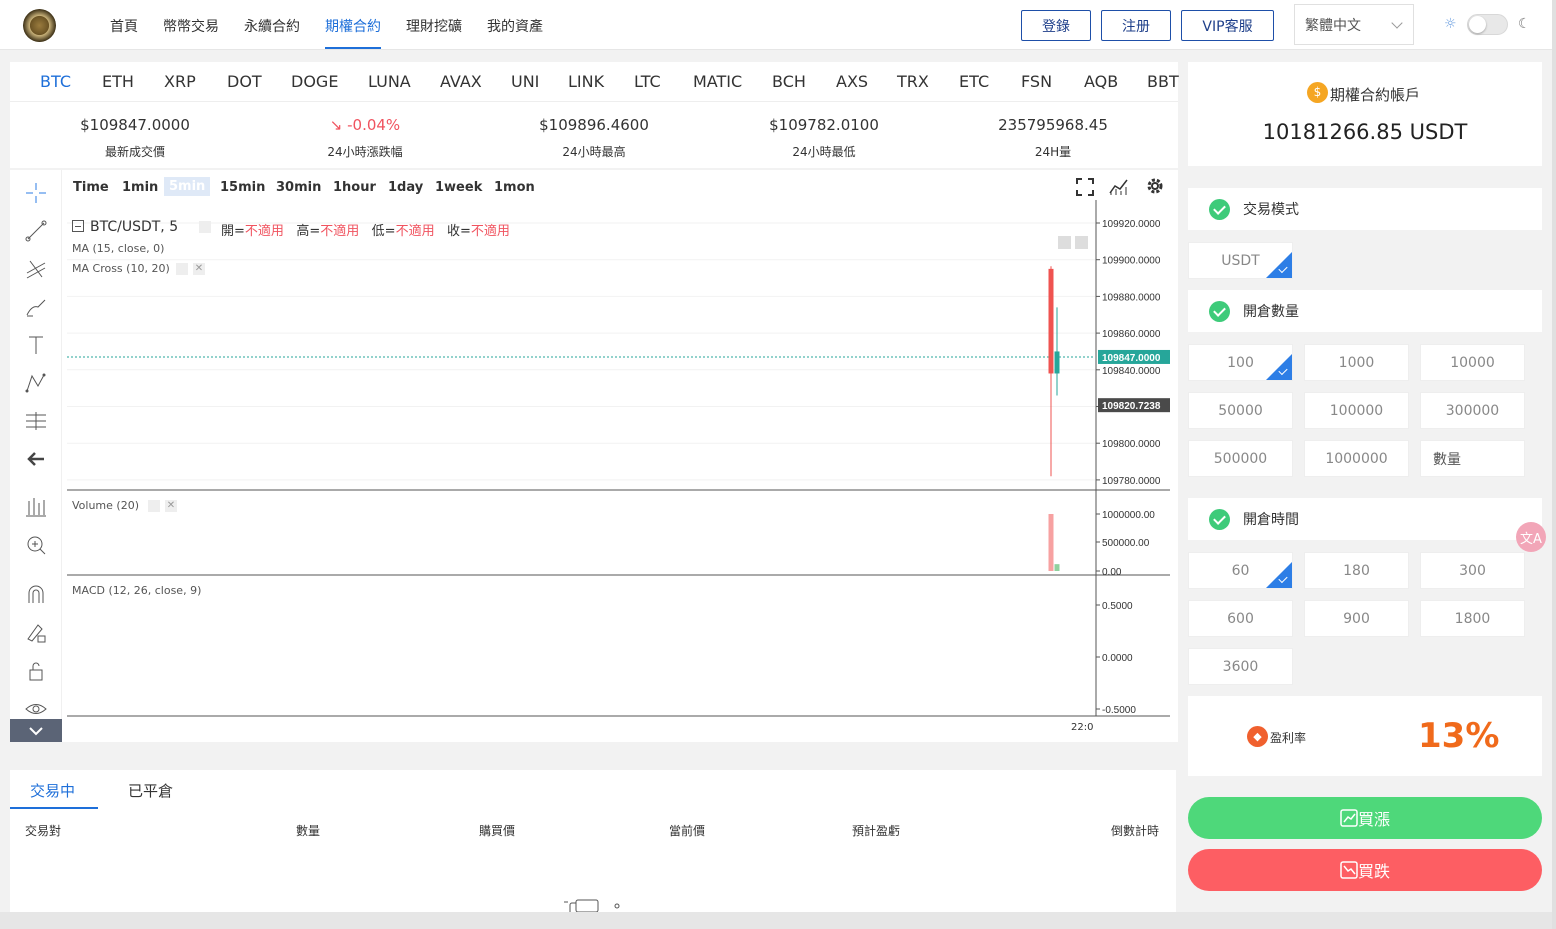 The width and height of the screenshot is (1556, 929). What do you see at coordinates (876, 831) in the screenshot?
I see `col-est-pnl: 預計盈虧` at bounding box center [876, 831].